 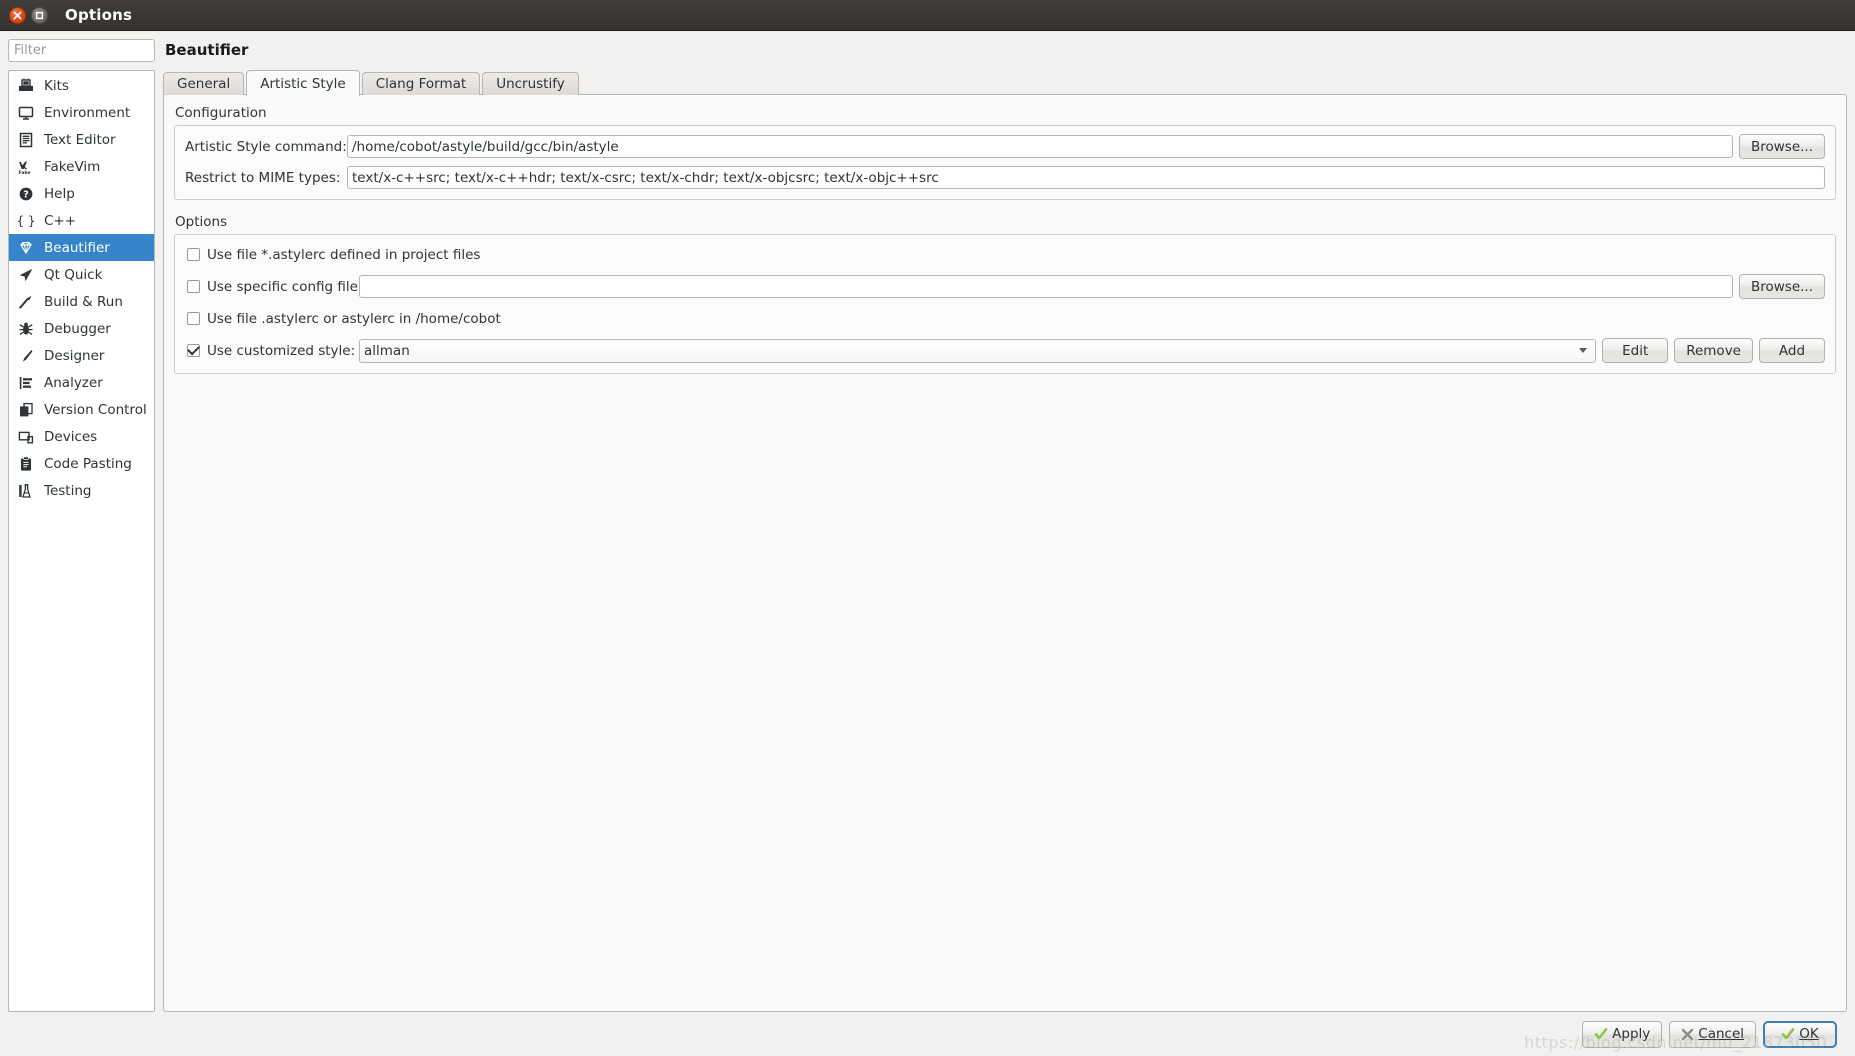 I want to click on bug-icon, so click(x=26, y=329).